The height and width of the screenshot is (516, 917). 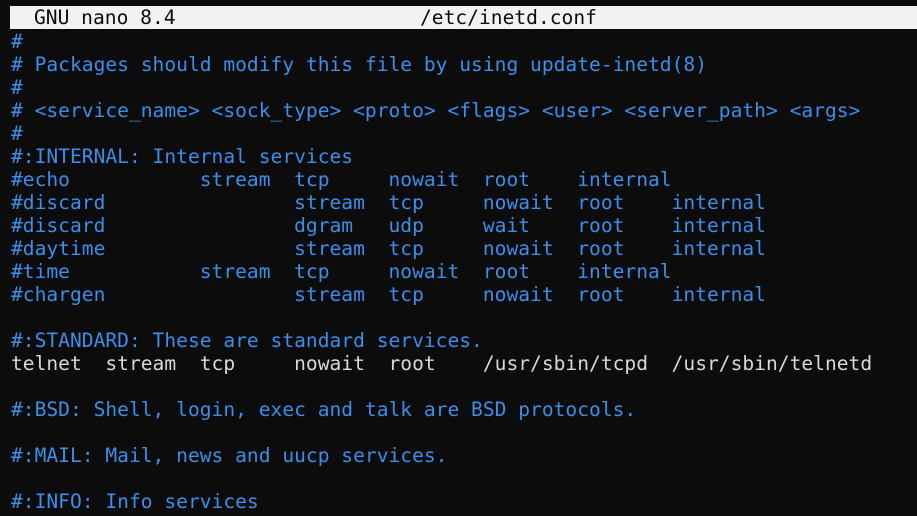 What do you see at coordinates (464, 294) in the screenshot?
I see `comment-line: #chargen stream tcp nowait root internal` at bounding box center [464, 294].